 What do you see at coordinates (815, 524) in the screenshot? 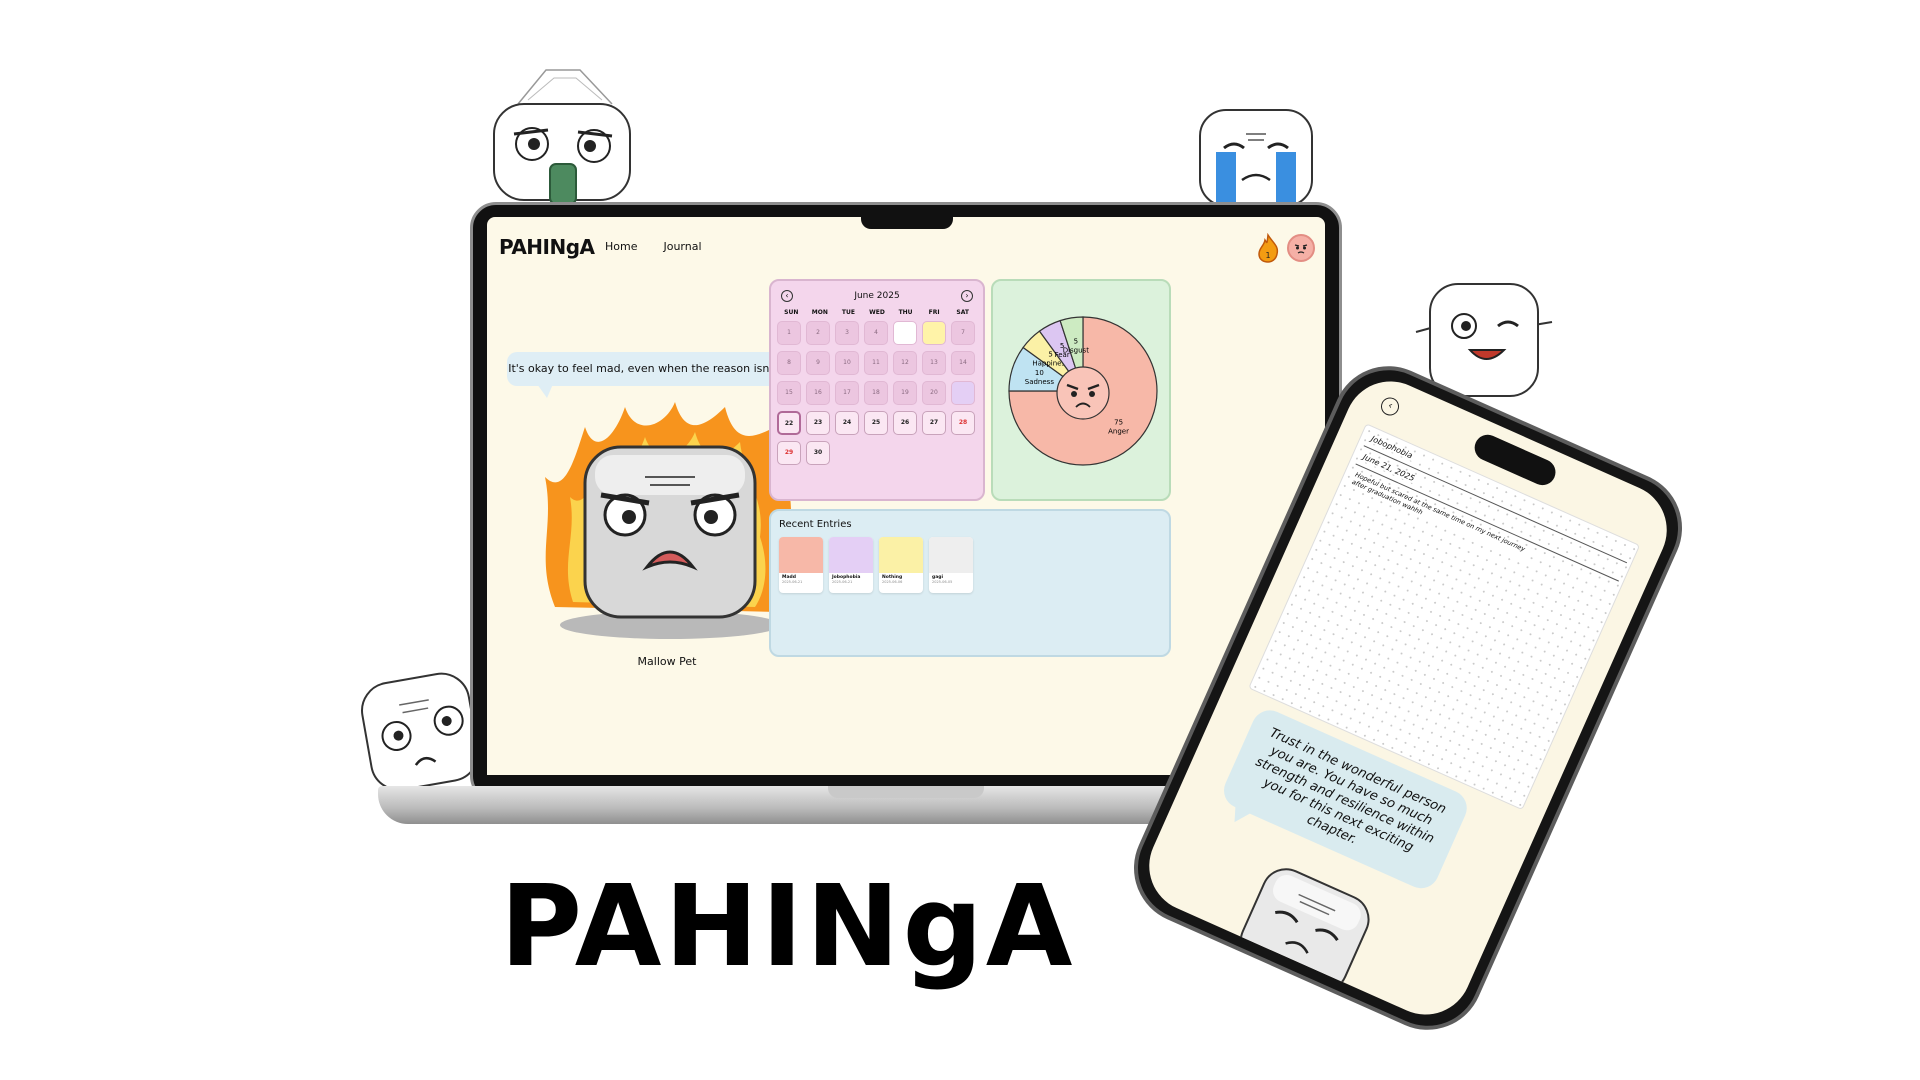
I see `recent-entries-title: Recent Entries` at bounding box center [815, 524].